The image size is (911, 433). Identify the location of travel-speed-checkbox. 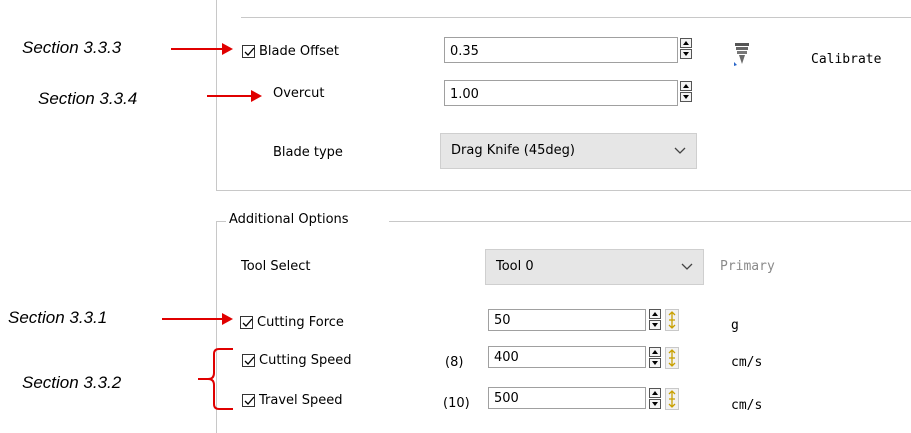
(248, 400).